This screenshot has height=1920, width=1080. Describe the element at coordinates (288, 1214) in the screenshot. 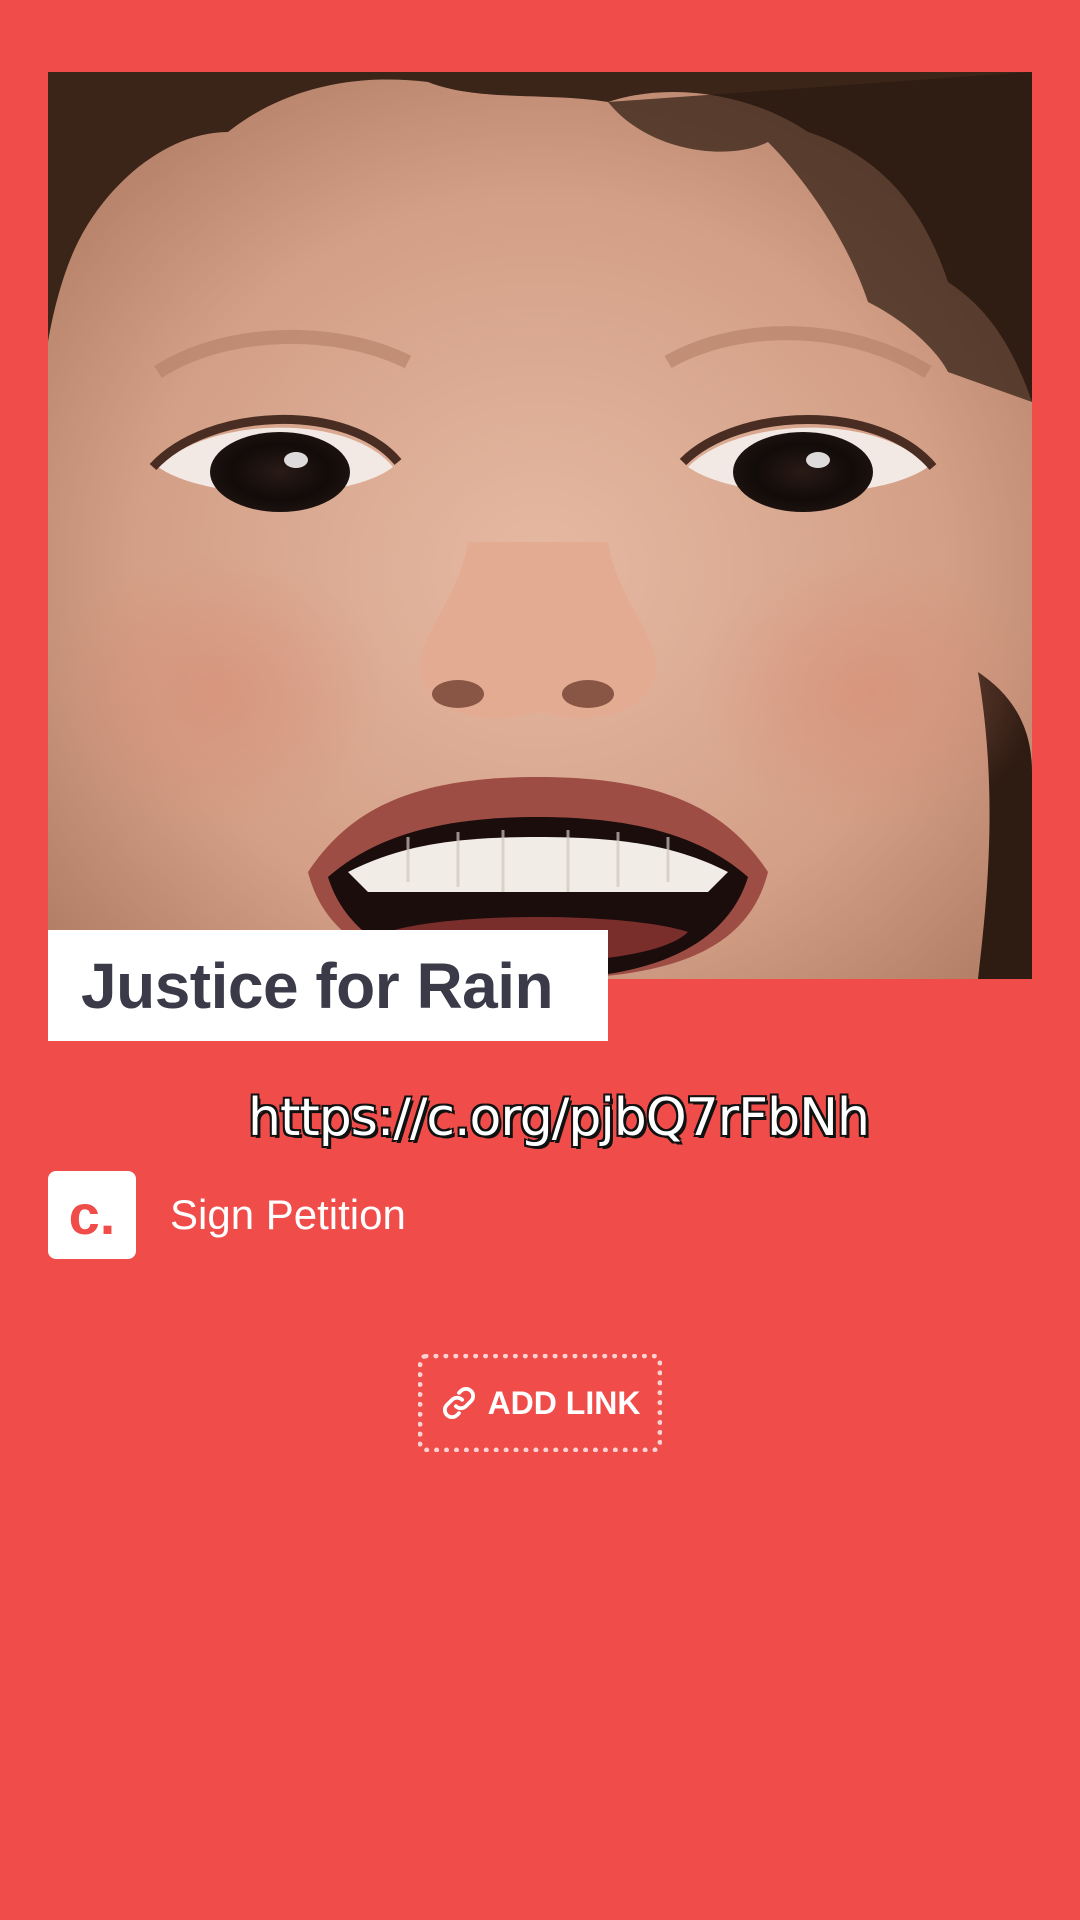

I see `sign-petition-label: Sign Petition` at that location.